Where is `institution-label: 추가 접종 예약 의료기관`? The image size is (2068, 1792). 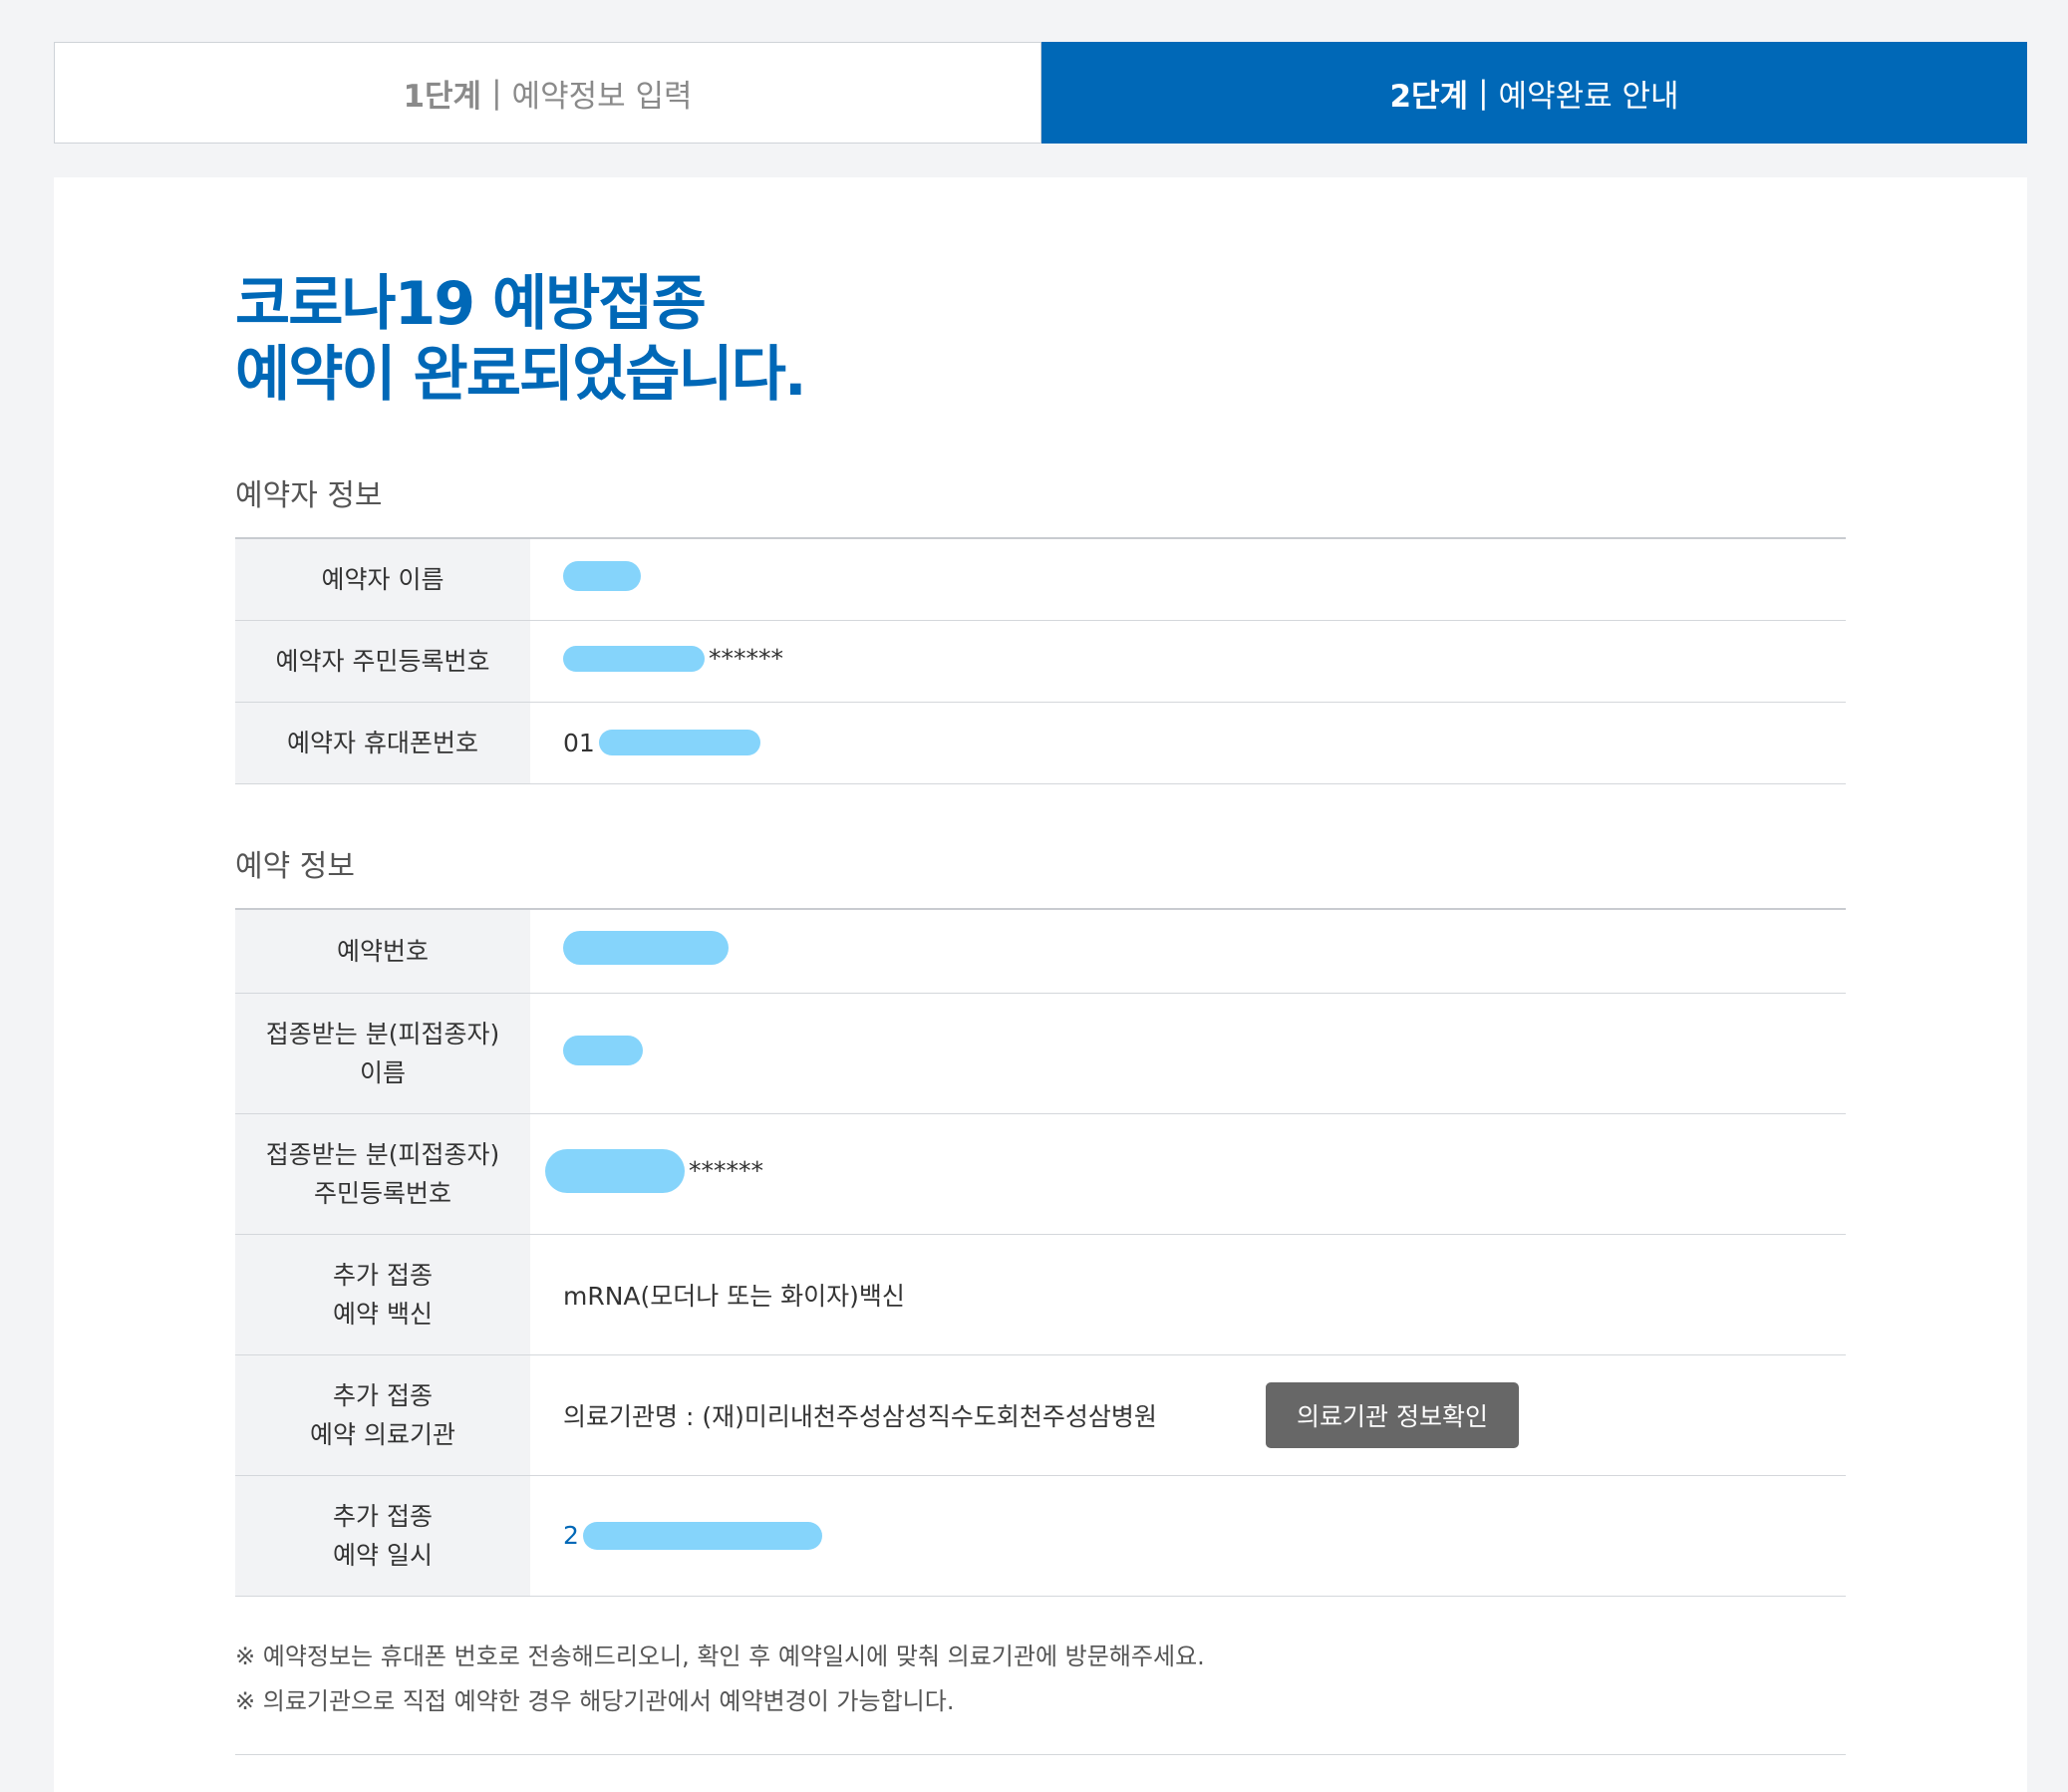 institution-label: 추가 접종 예약 의료기관 is located at coordinates (383, 1415).